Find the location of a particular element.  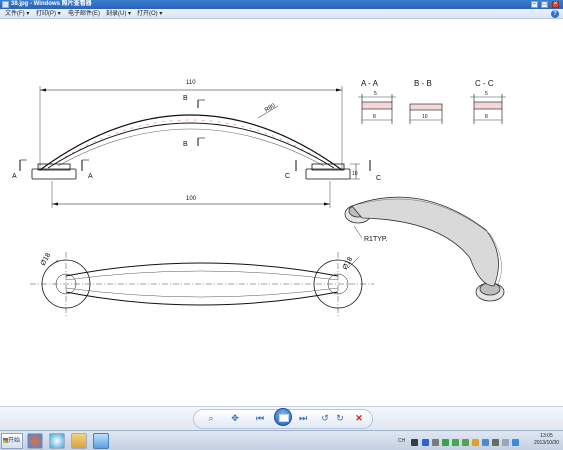

overall-width-label: 110 is located at coordinates (191, 83).